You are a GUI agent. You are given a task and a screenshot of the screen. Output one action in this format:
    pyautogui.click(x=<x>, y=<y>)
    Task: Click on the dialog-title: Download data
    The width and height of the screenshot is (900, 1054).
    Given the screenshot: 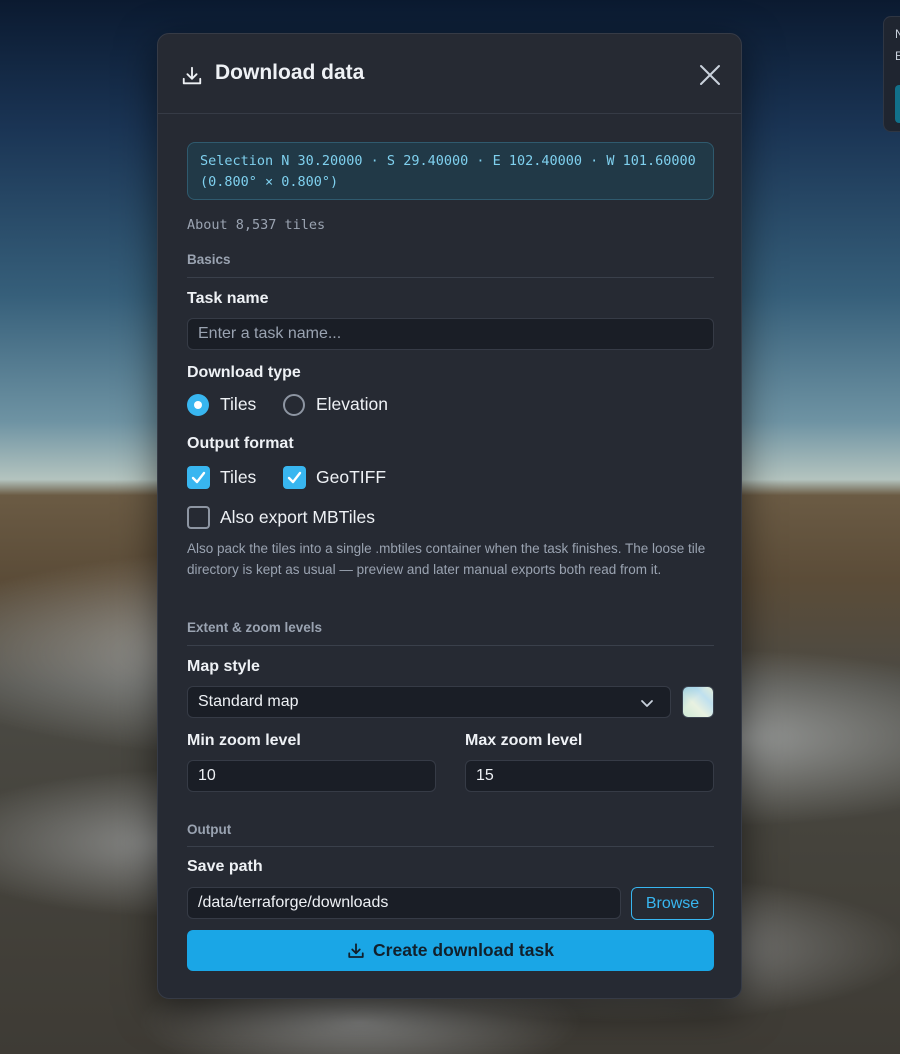 What is the action you would take?
    pyautogui.click(x=290, y=72)
    